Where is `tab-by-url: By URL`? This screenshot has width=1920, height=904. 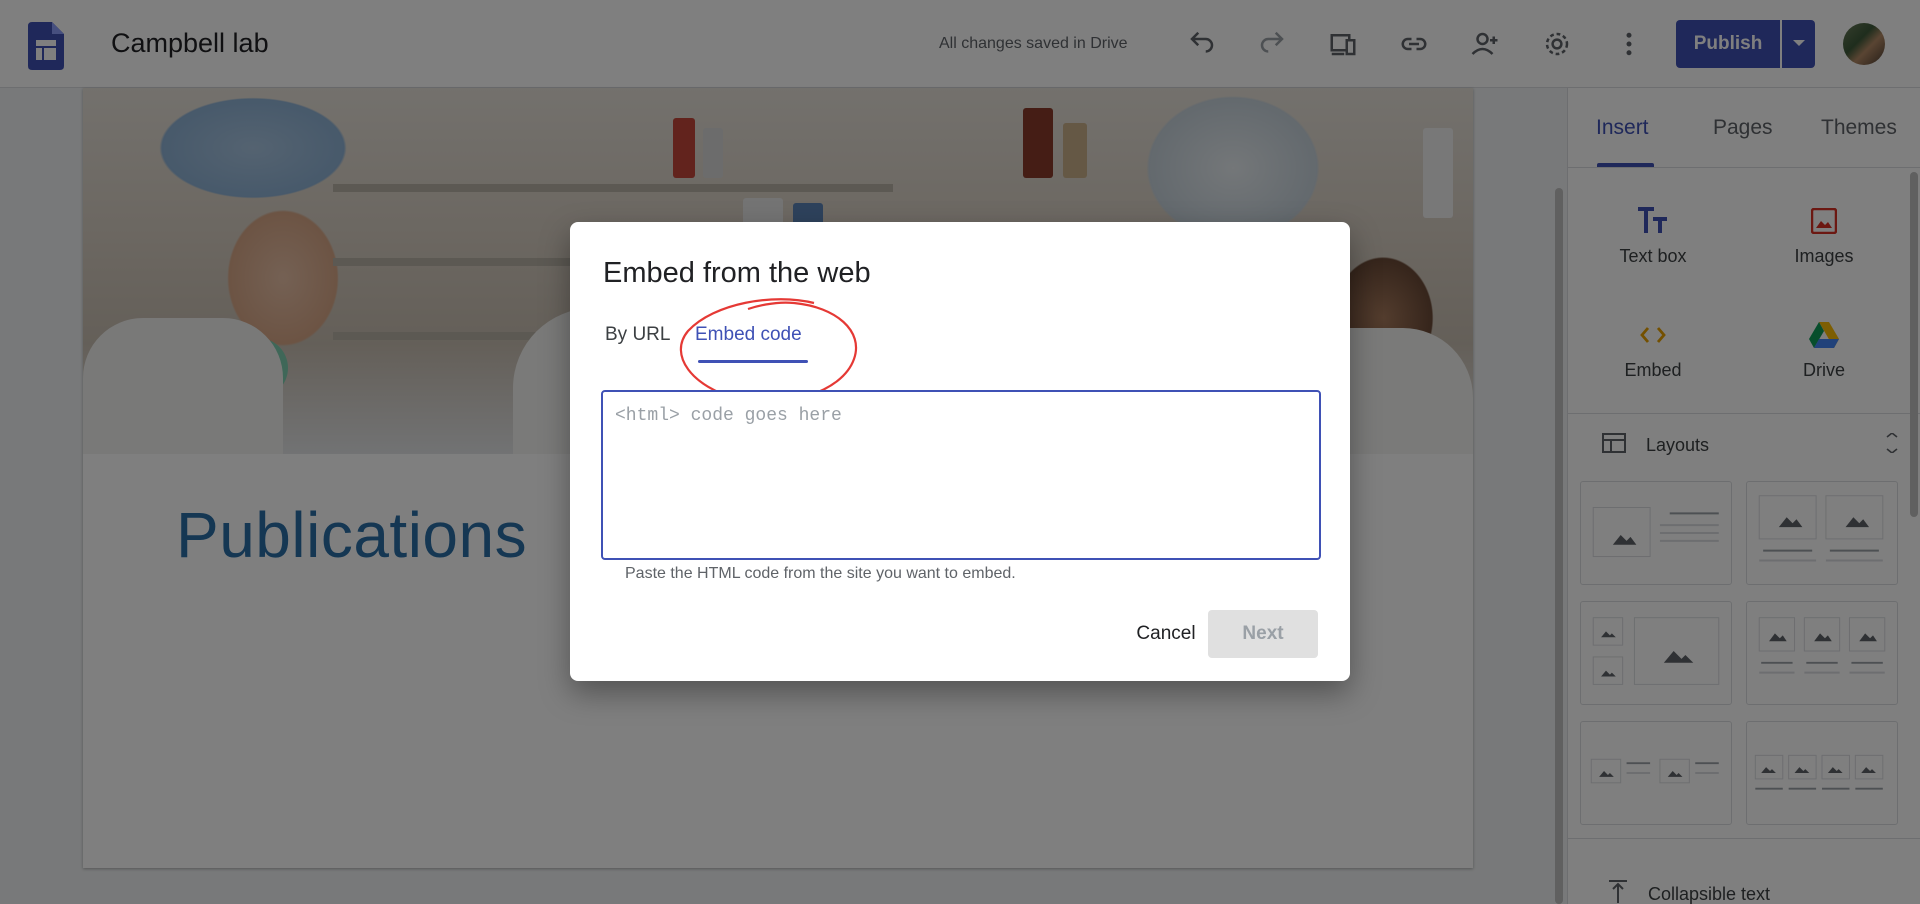
tab-by-url: By URL is located at coordinates (637, 335).